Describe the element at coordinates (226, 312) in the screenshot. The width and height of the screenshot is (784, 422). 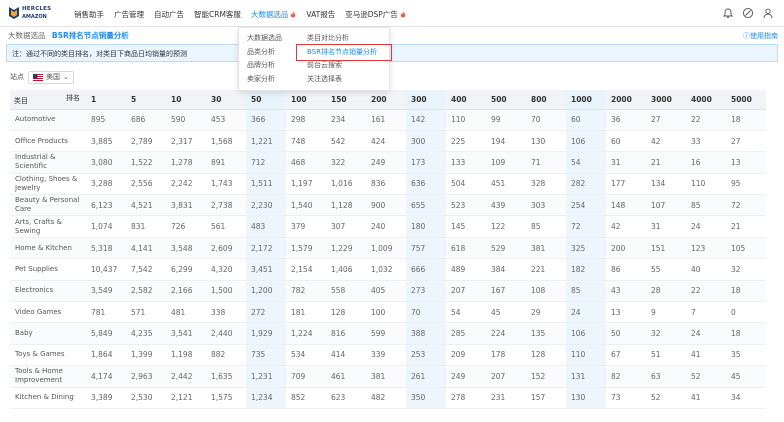
I see `sales-value-cell: 338` at that location.